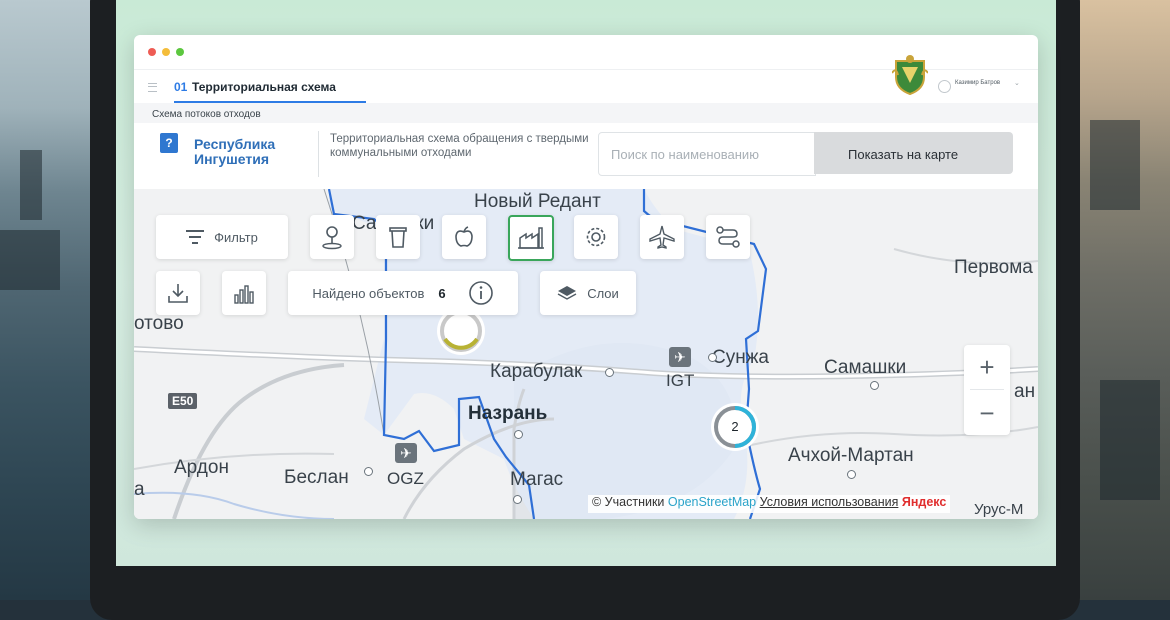 This screenshot has height=620, width=1170. What do you see at coordinates (1025, 391) in the screenshot?
I see `place-edge-right: ан` at bounding box center [1025, 391].